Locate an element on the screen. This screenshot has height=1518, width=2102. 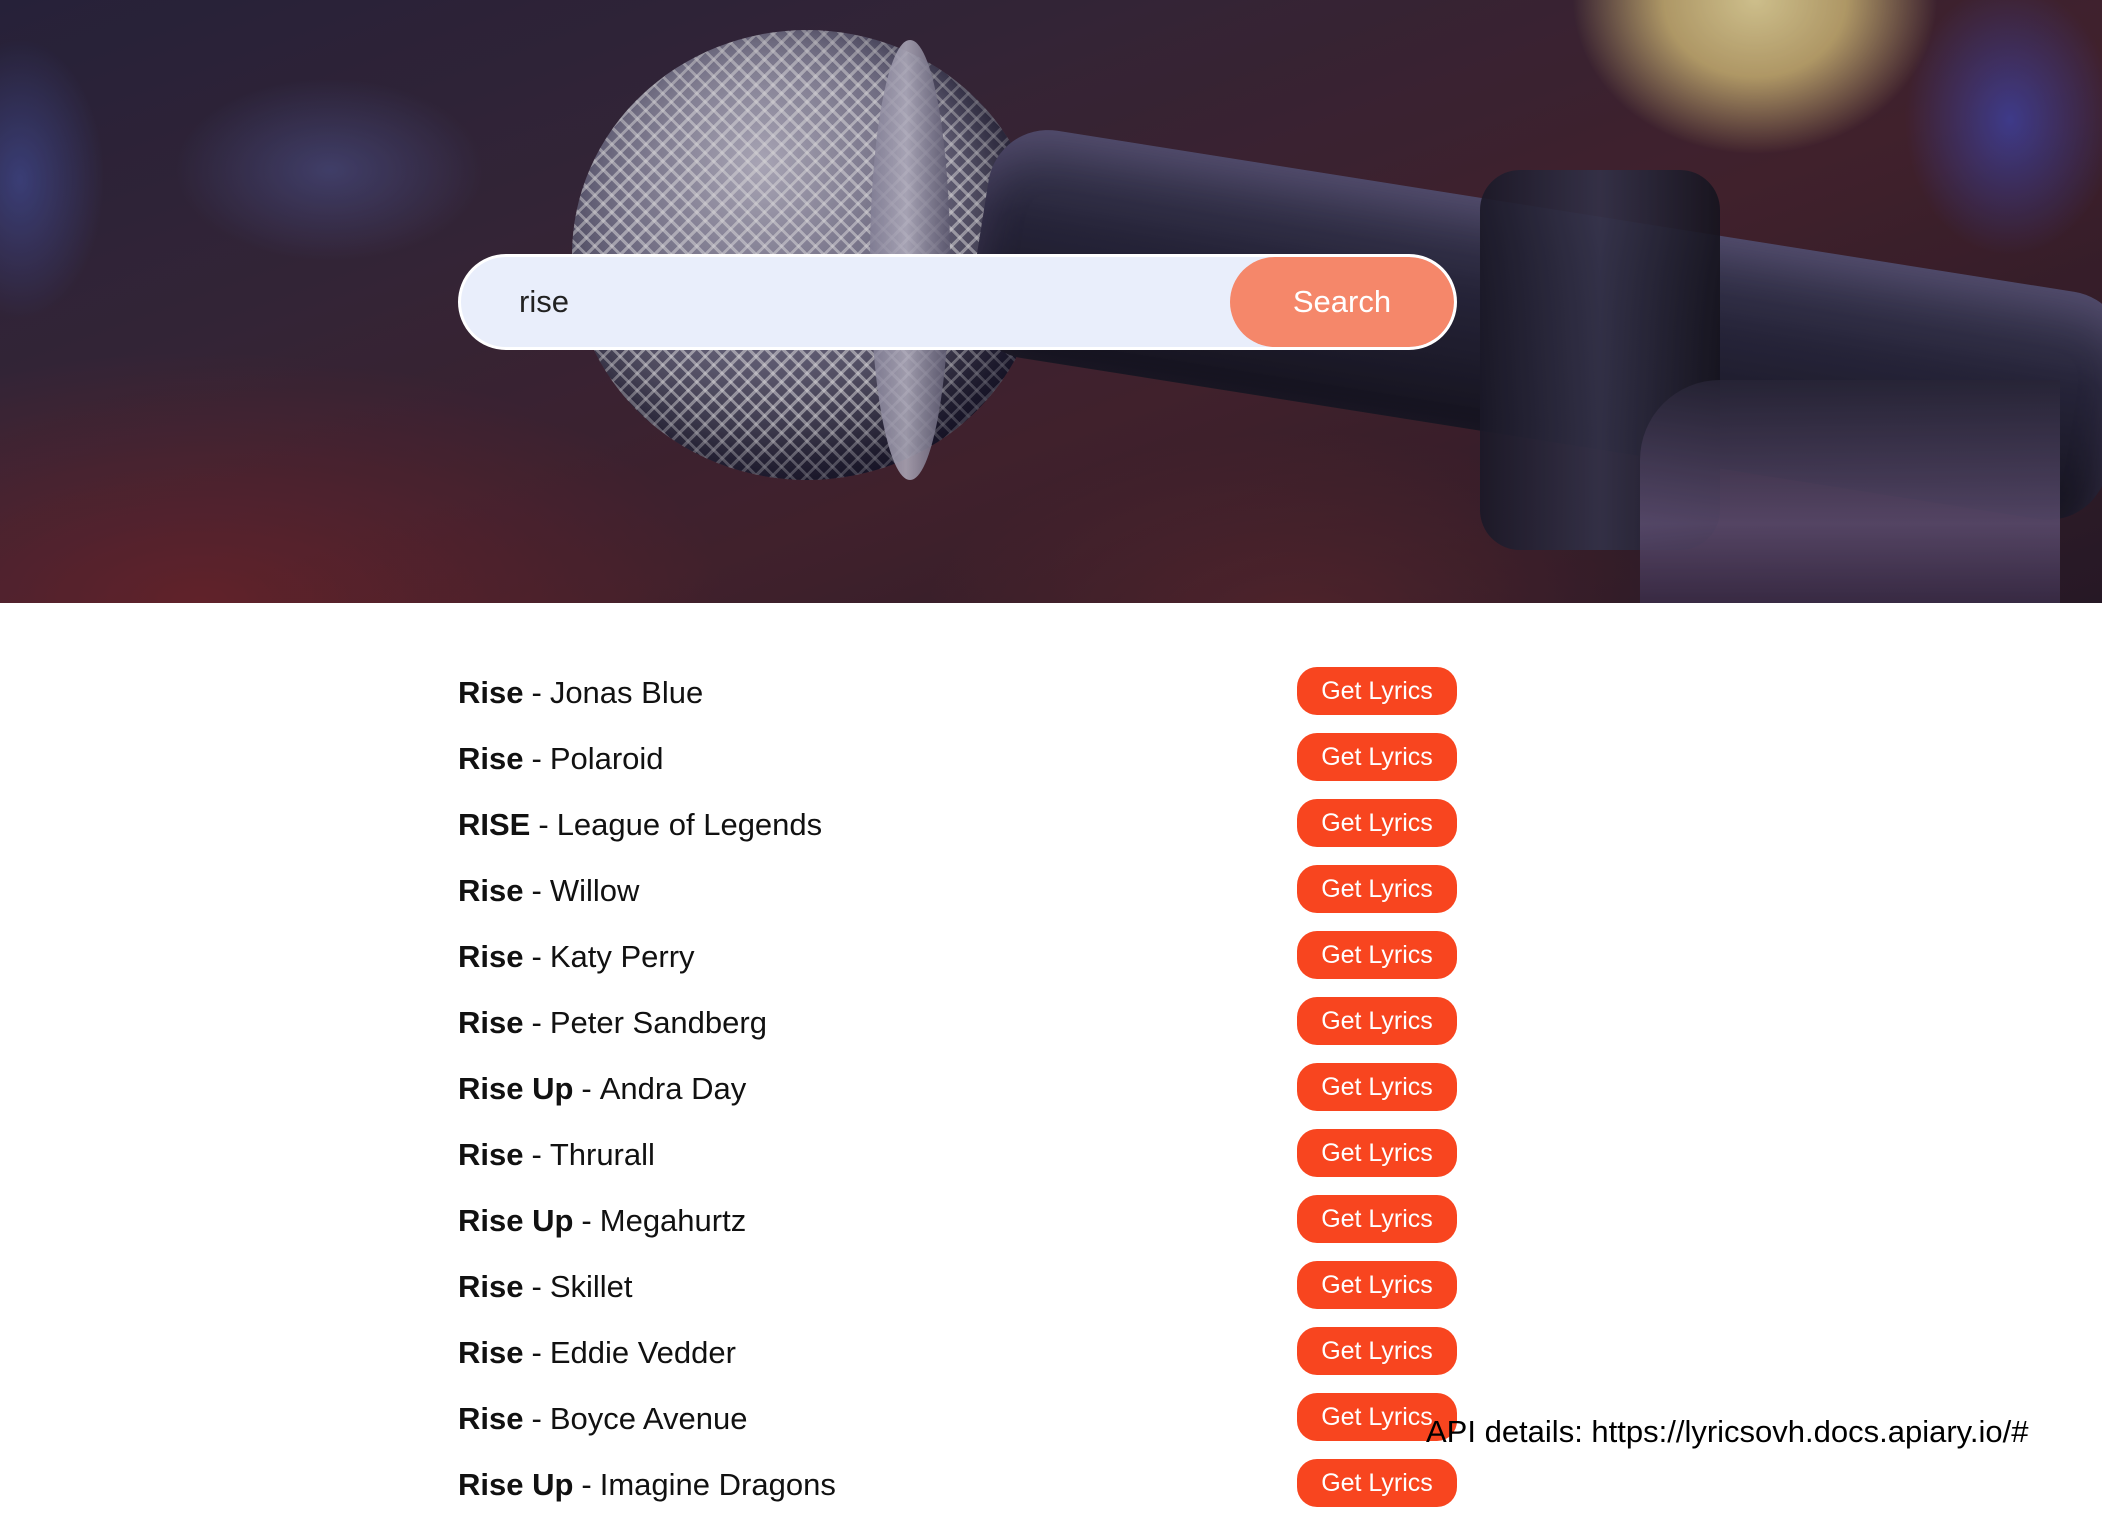
artist-name: Imagine Dragons is located at coordinates (717, 1484).